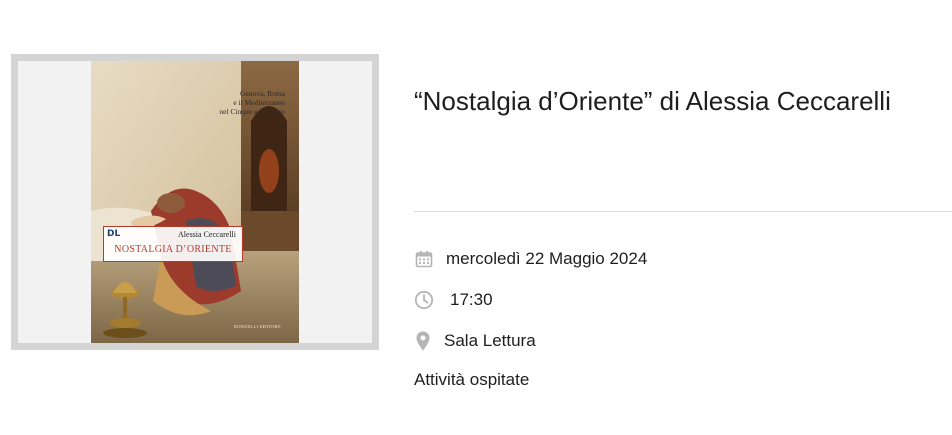 The height and width of the screenshot is (435, 952). Describe the element at coordinates (490, 340) in the screenshot. I see `event-place: Sala Lettura` at that location.